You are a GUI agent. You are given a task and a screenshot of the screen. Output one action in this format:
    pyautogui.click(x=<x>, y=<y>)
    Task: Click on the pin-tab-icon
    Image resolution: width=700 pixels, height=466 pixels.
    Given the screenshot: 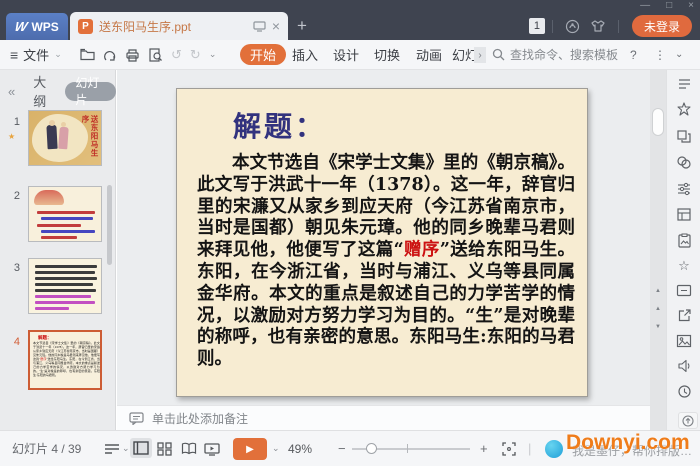 What is the action you would take?
    pyautogui.click(x=259, y=26)
    